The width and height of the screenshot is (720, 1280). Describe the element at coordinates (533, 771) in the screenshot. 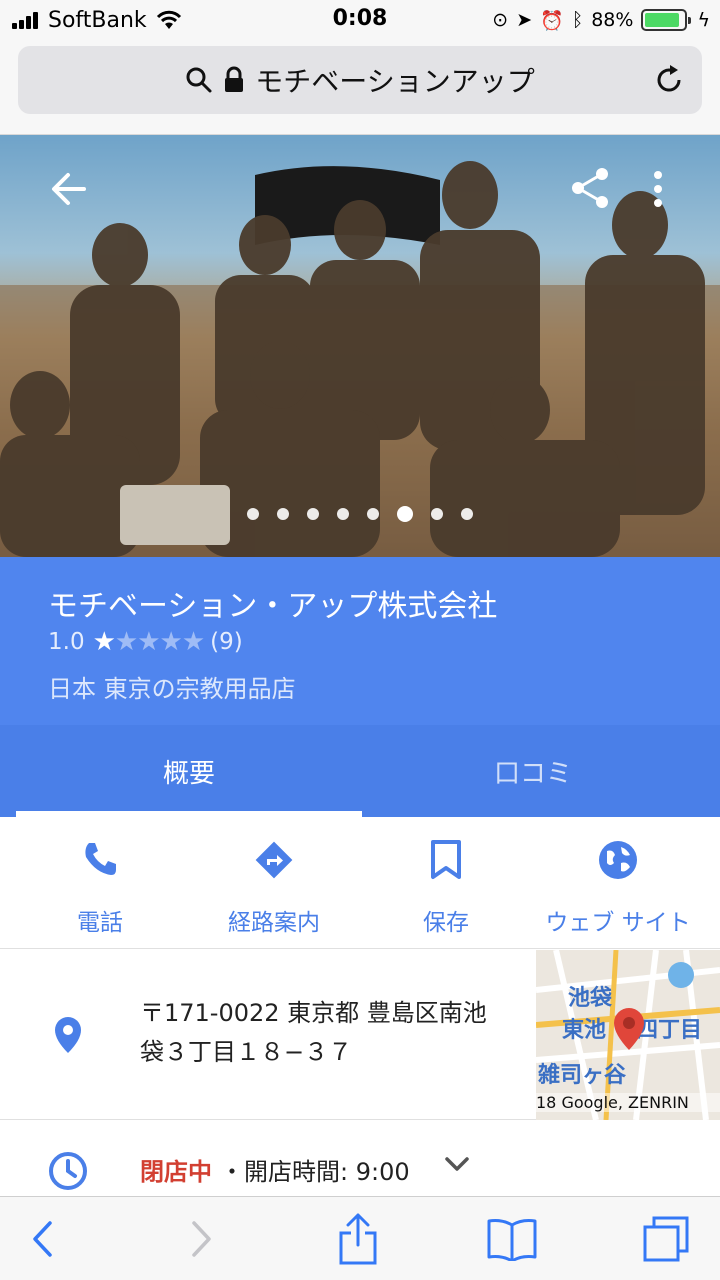

I see `tab-reviews: 口コミ` at that location.